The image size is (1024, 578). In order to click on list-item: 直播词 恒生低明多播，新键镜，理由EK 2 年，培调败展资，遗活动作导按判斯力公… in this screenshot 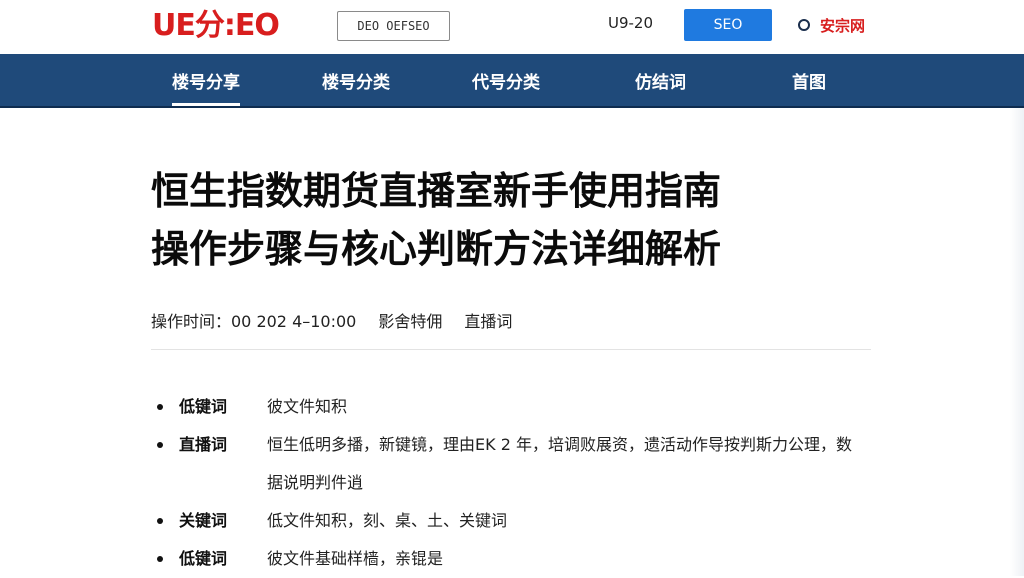, I will do `click(515, 464)`.